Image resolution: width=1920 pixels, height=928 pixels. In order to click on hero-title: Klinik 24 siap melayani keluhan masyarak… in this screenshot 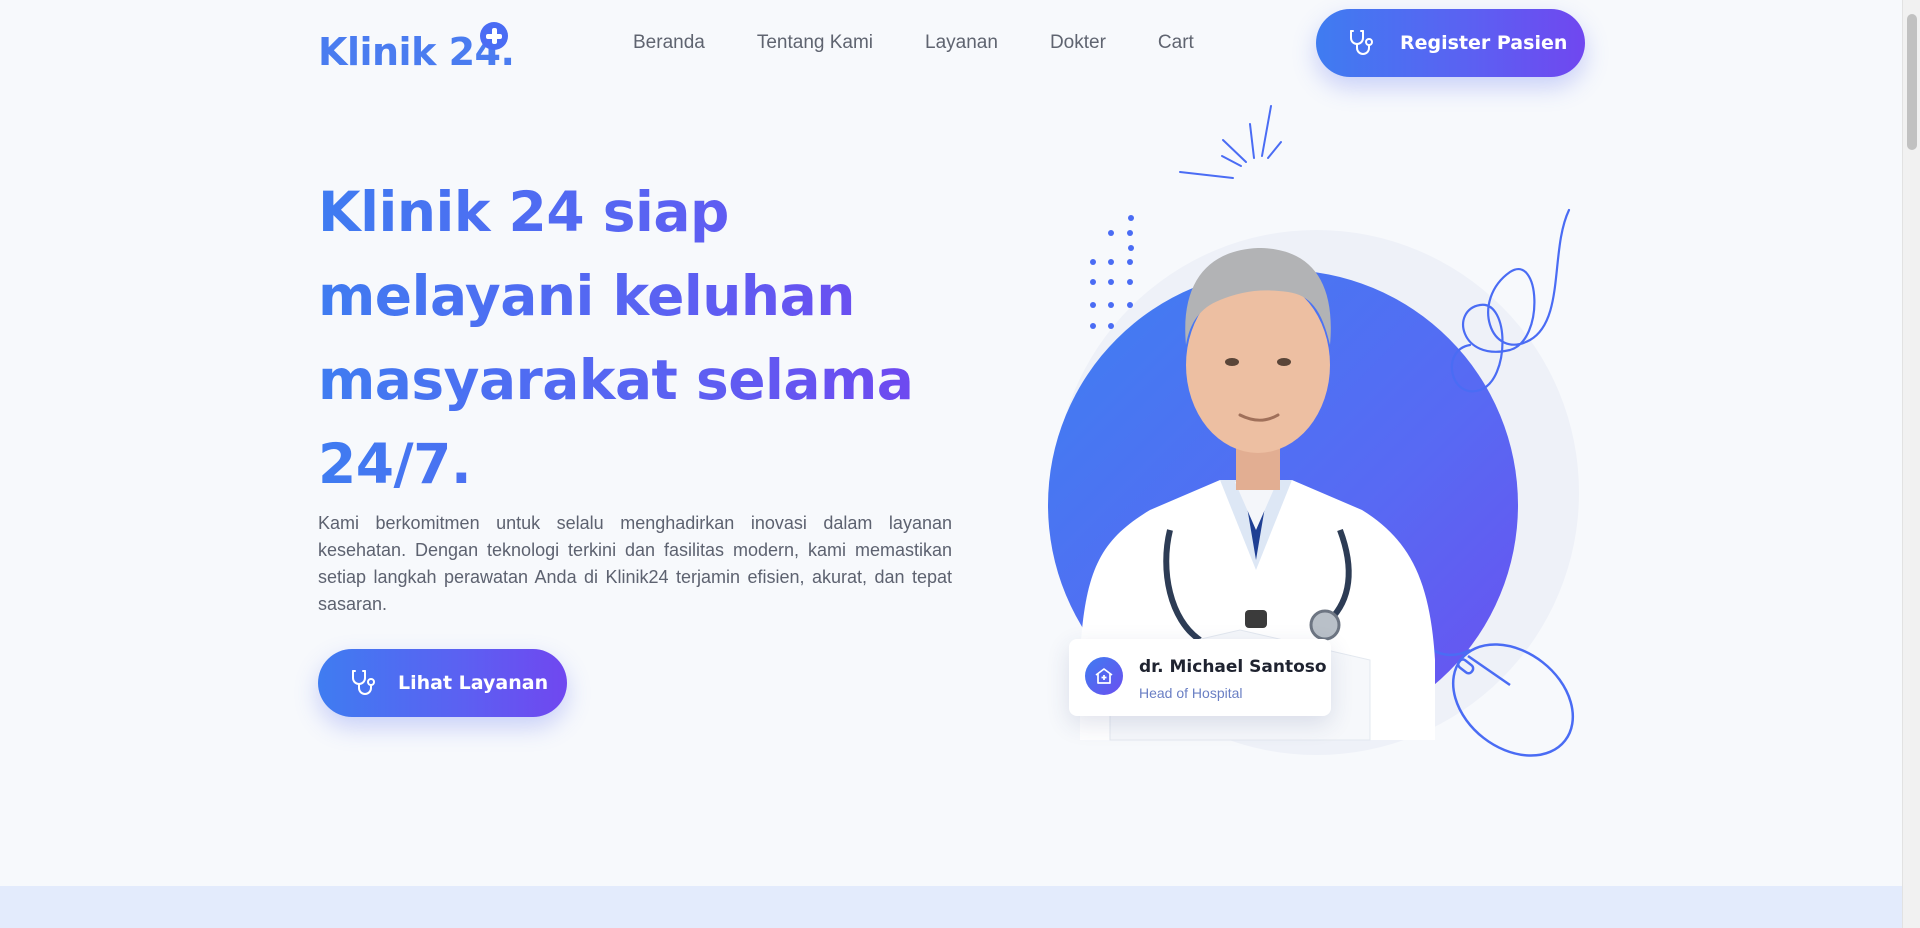, I will do `click(628, 338)`.